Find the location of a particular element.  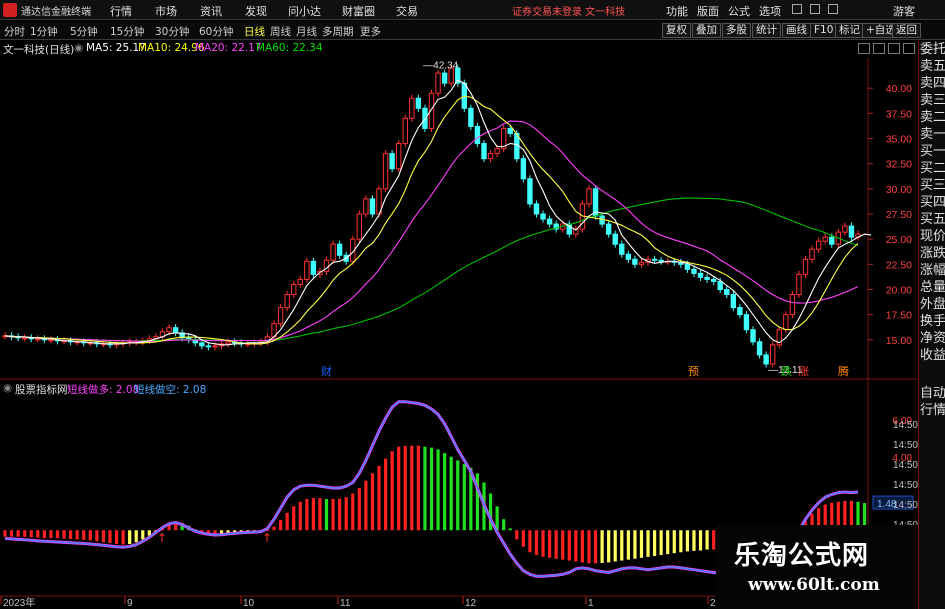

side-item: 涨跌 is located at coordinates (932, 254).